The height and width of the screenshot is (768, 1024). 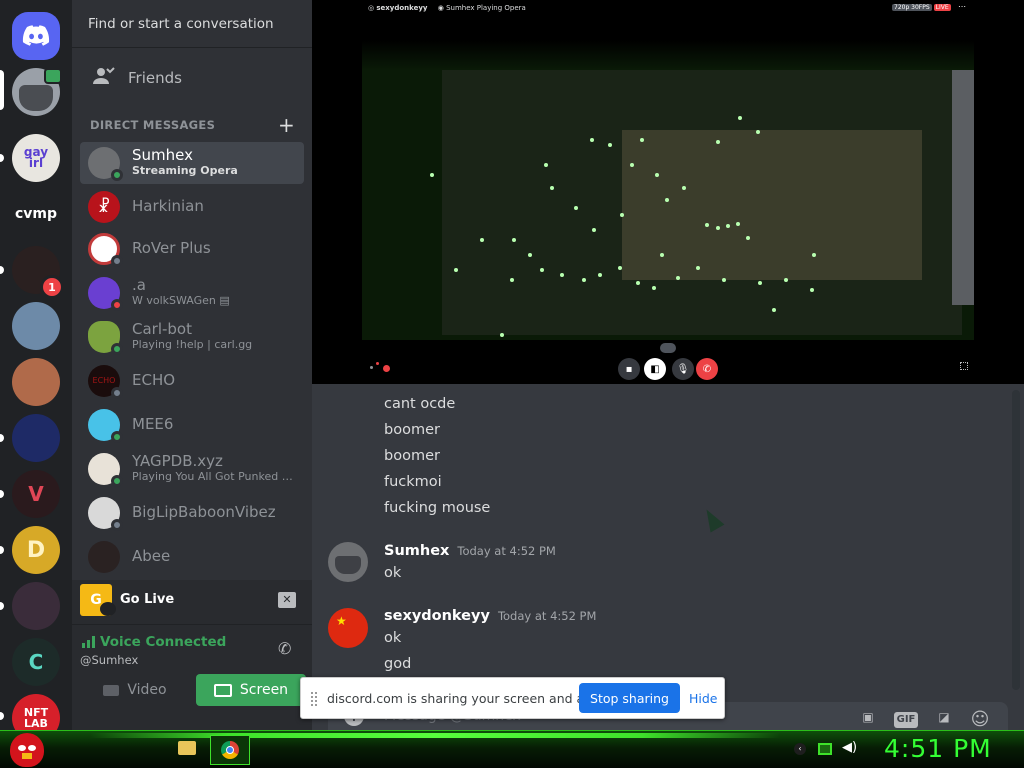 What do you see at coordinates (348, 628) in the screenshot?
I see `message-avatar-sexydonkeyy: ★` at bounding box center [348, 628].